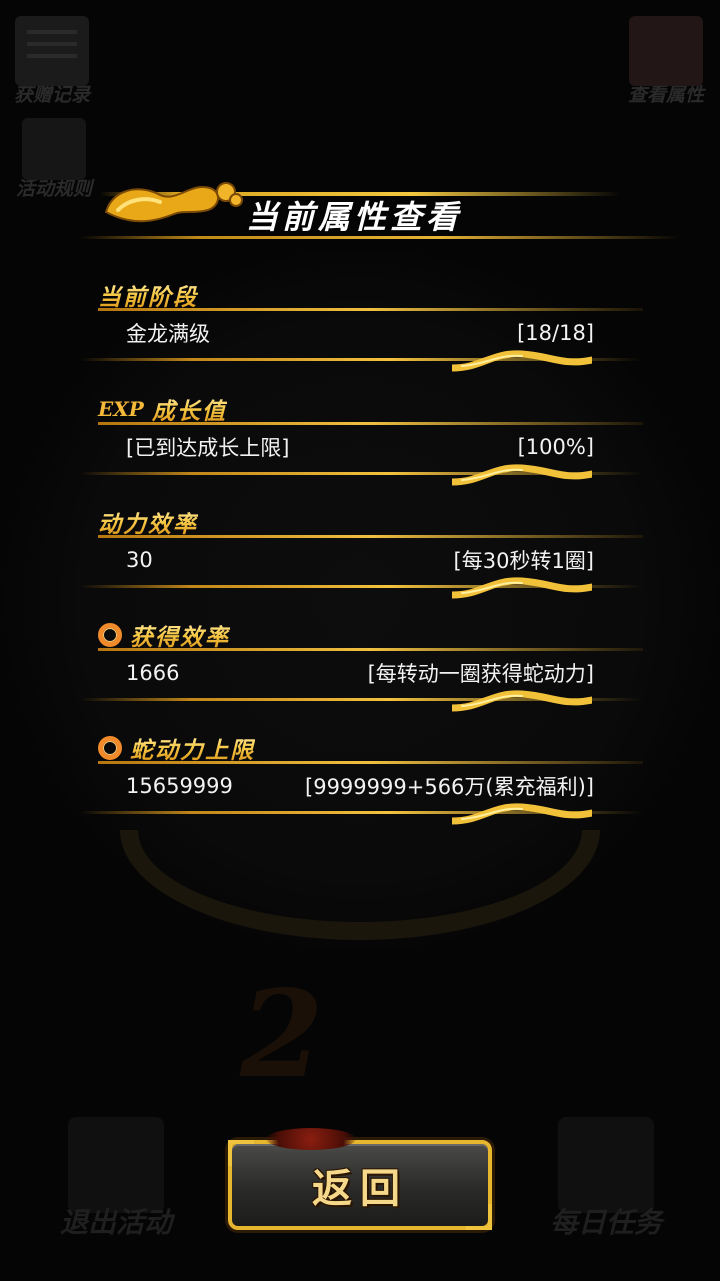  Describe the element at coordinates (179, 786) in the screenshot. I see `row-value: 15659999` at that location.